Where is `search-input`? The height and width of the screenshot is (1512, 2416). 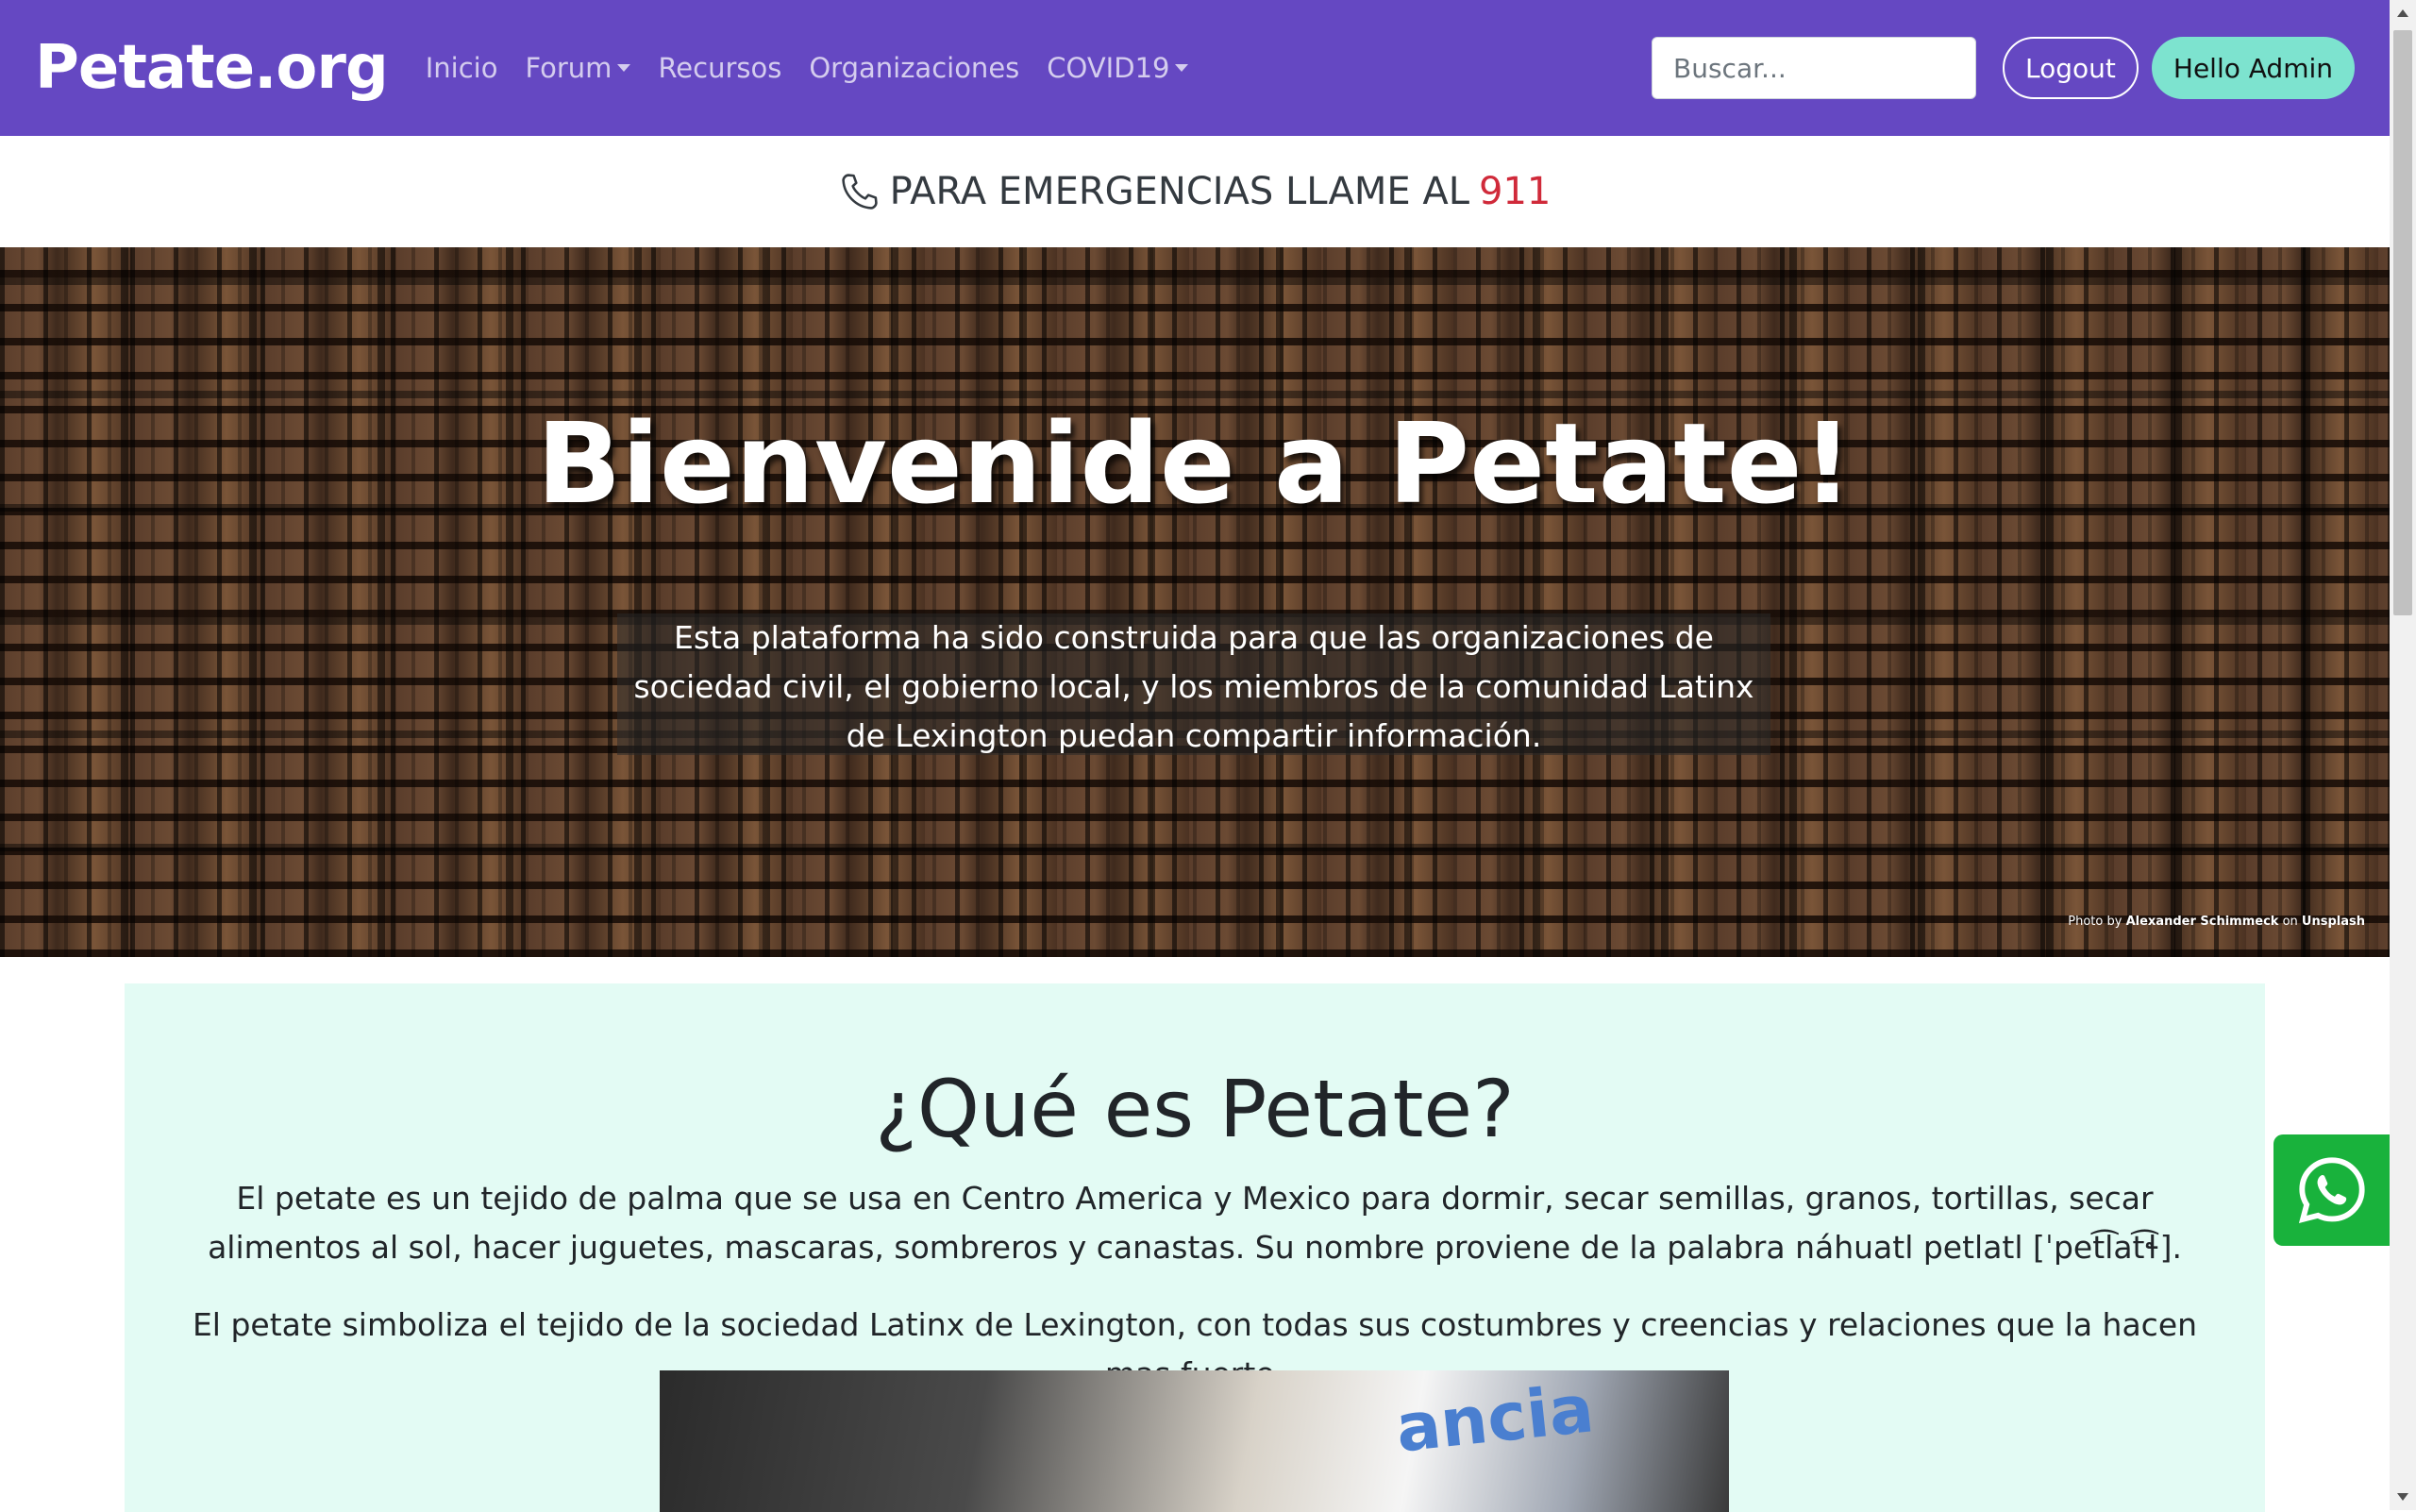 search-input is located at coordinates (1814, 68).